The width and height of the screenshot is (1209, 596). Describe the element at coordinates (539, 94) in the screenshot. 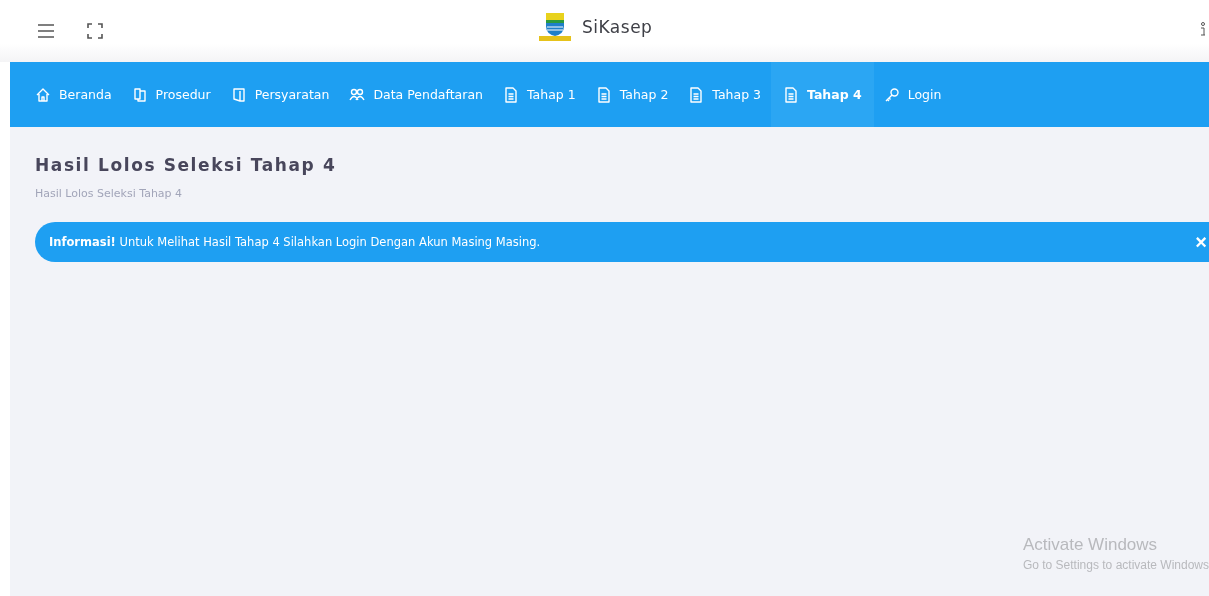

I see `nav-tab: Tahap 1` at that location.